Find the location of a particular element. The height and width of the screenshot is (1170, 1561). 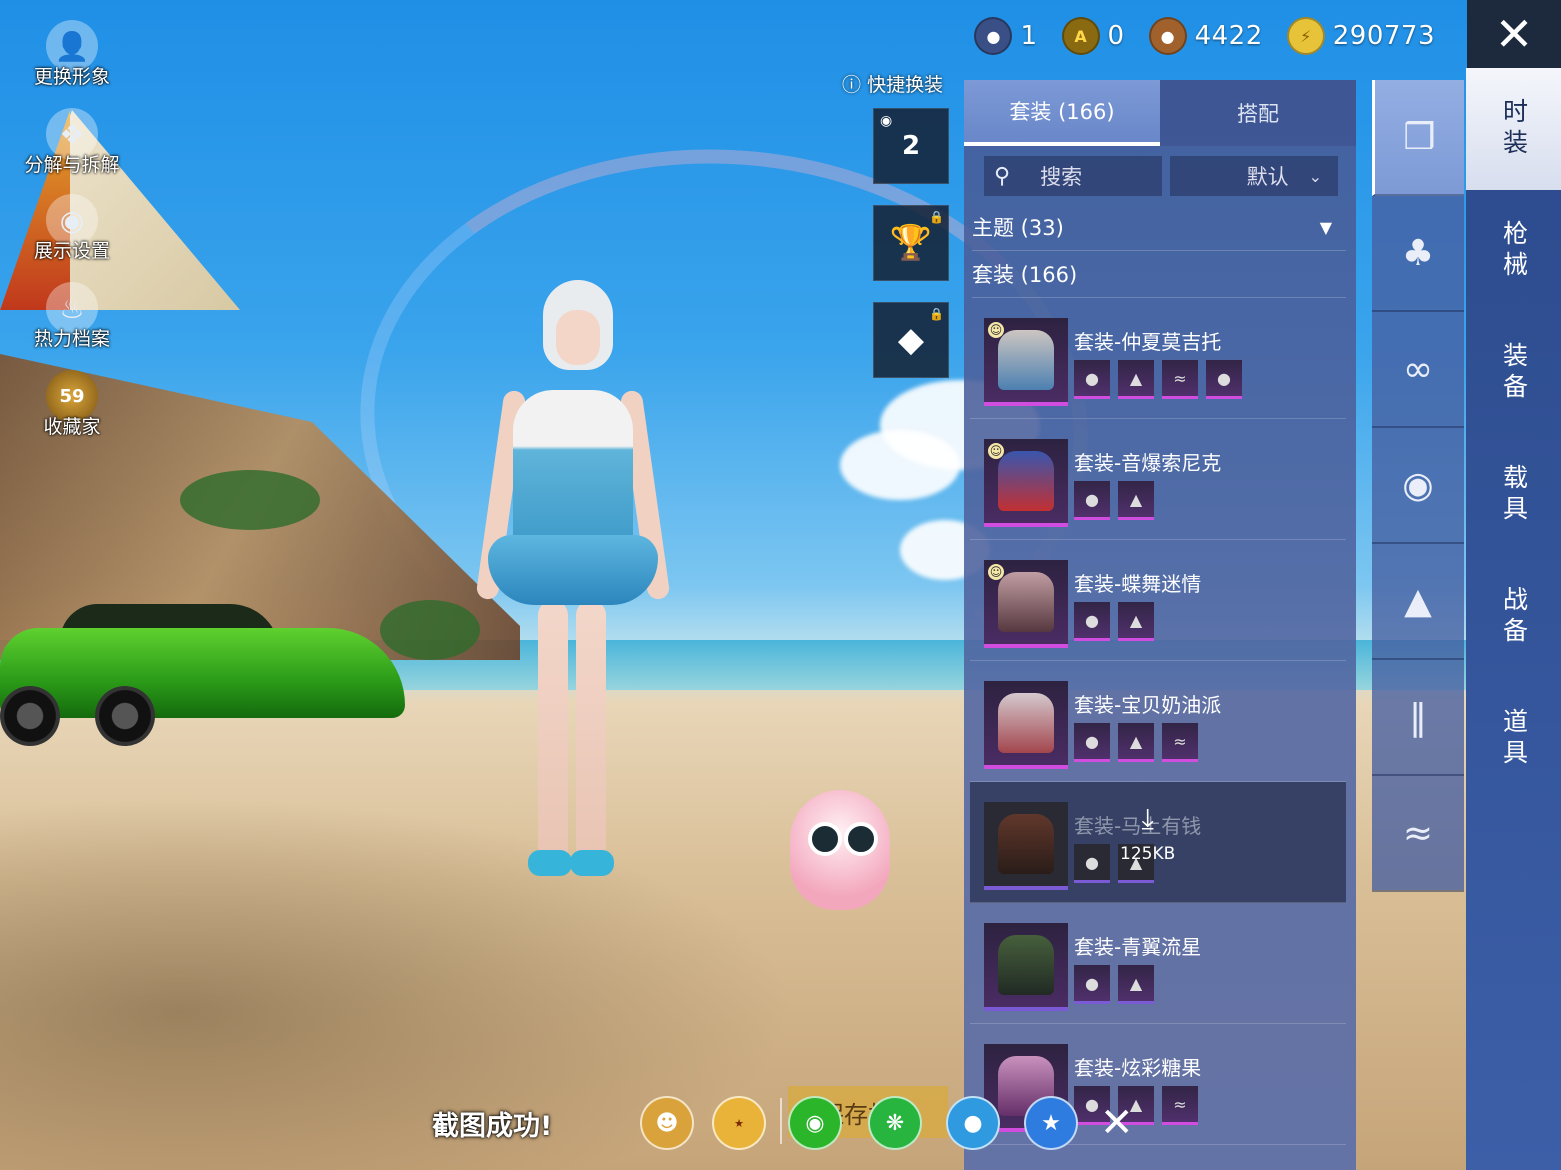

category-hair: ♣ is located at coordinates (1418, 254).